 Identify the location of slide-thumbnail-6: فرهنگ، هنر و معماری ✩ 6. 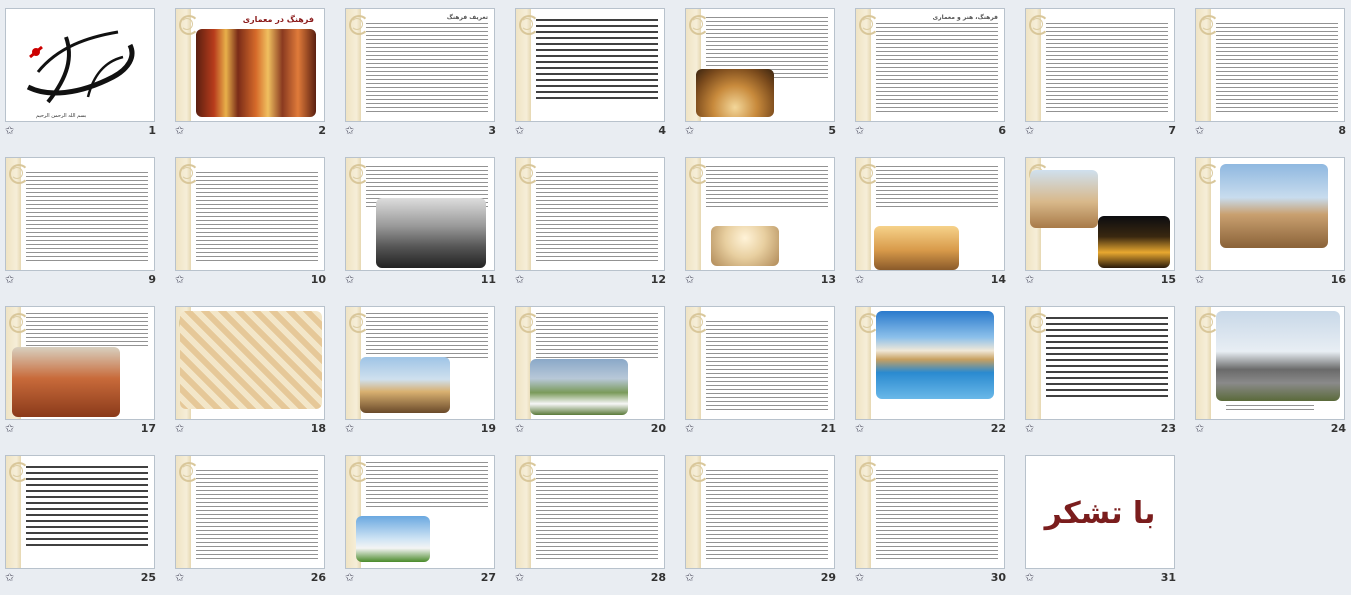
(935, 74).